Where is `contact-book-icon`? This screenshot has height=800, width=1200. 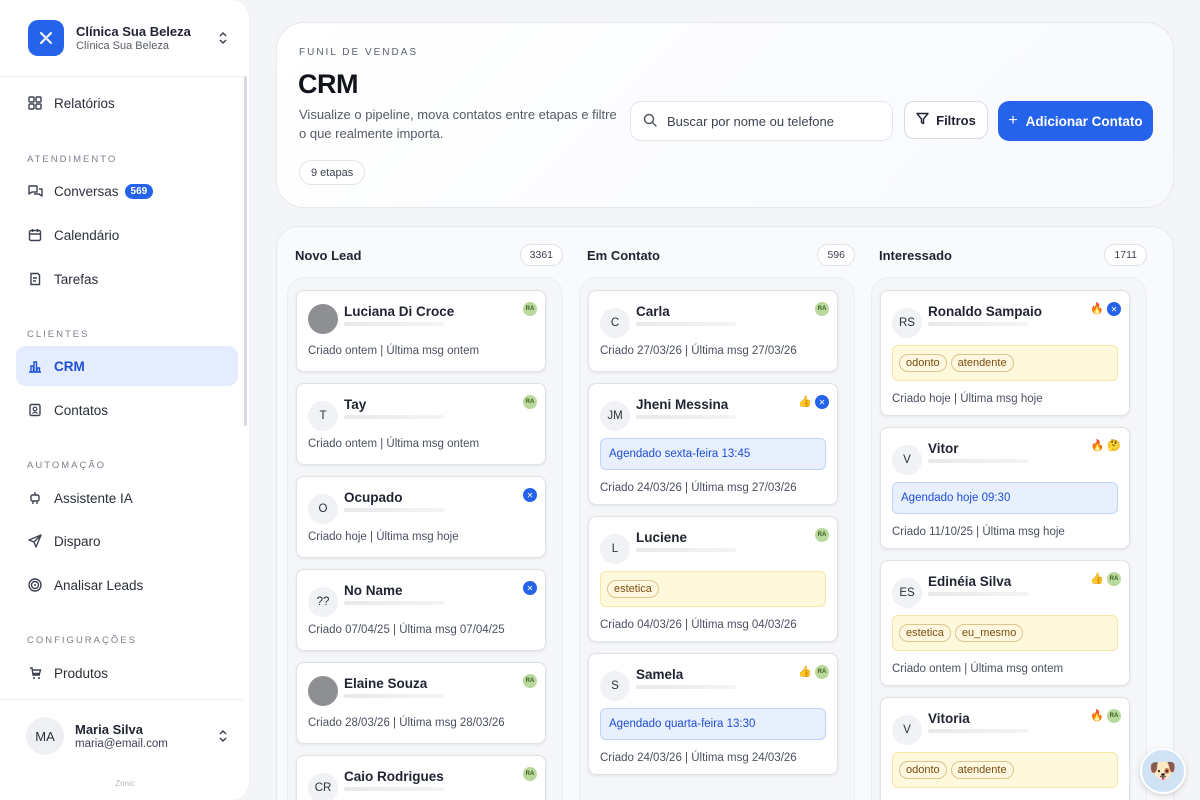 contact-book-icon is located at coordinates (35, 410).